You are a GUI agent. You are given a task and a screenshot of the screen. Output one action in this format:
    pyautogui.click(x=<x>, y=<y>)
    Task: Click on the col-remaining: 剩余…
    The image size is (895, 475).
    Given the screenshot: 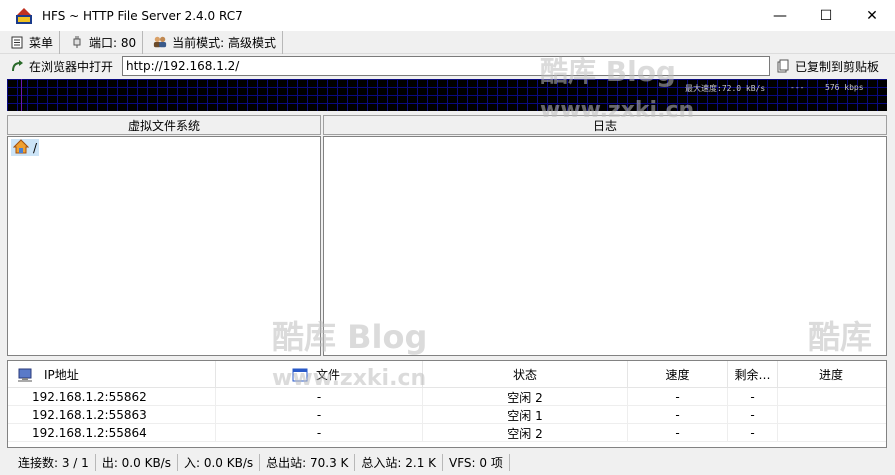 What is the action you would take?
    pyautogui.click(x=753, y=374)
    